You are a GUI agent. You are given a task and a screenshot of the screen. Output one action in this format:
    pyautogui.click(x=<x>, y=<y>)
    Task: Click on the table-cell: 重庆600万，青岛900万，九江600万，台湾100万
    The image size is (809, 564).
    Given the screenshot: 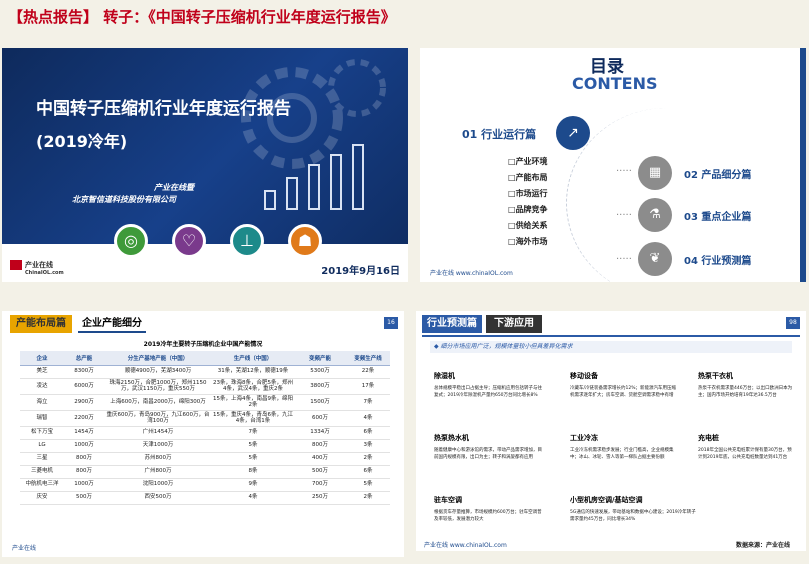 What is the action you would take?
    pyautogui.click(x=158, y=418)
    